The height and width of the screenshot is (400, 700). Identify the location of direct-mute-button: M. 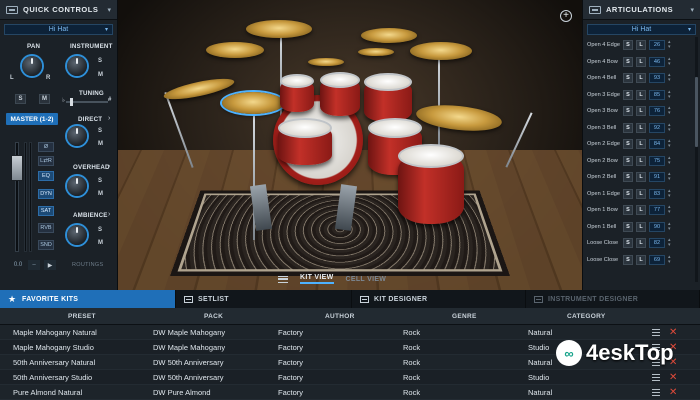
(100, 144).